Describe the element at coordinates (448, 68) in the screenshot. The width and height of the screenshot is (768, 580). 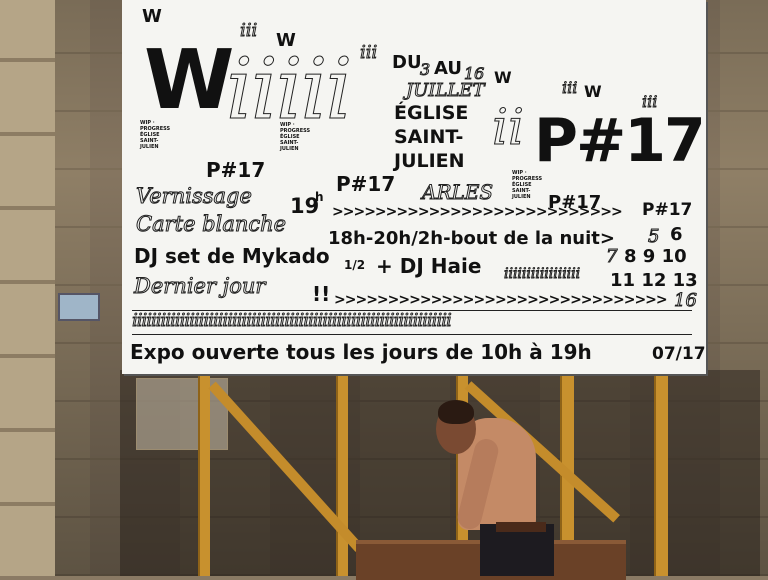
I see `au-label: AU` at that location.